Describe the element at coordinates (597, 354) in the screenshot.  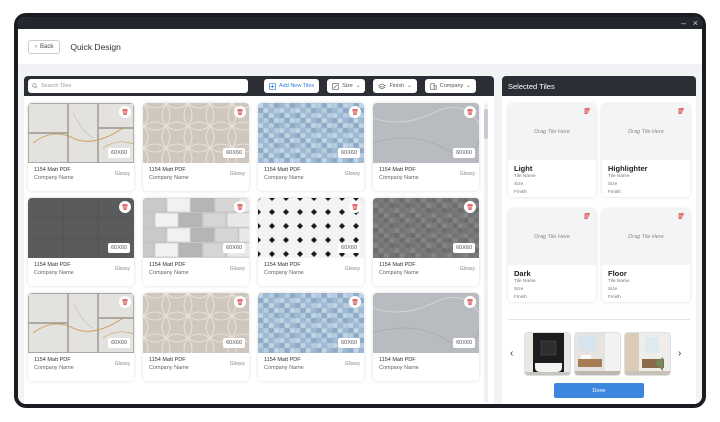
I see `room-thumbnail-bathroom-vanity` at that location.